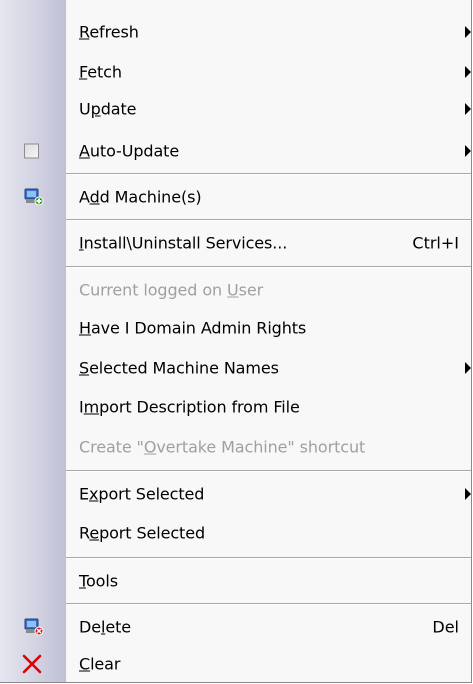 The height and width of the screenshot is (684, 473). I want to click on shortcut-label: Ctrl+I, so click(435, 243).